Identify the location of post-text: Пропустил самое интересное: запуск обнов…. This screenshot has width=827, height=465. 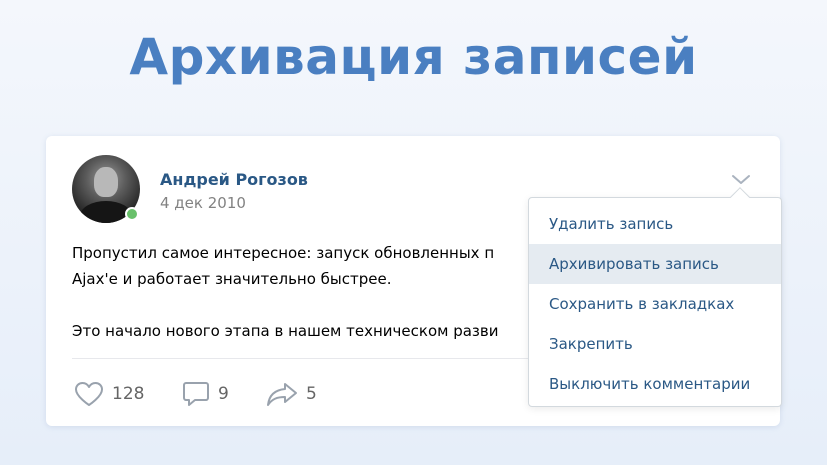
(307, 292).